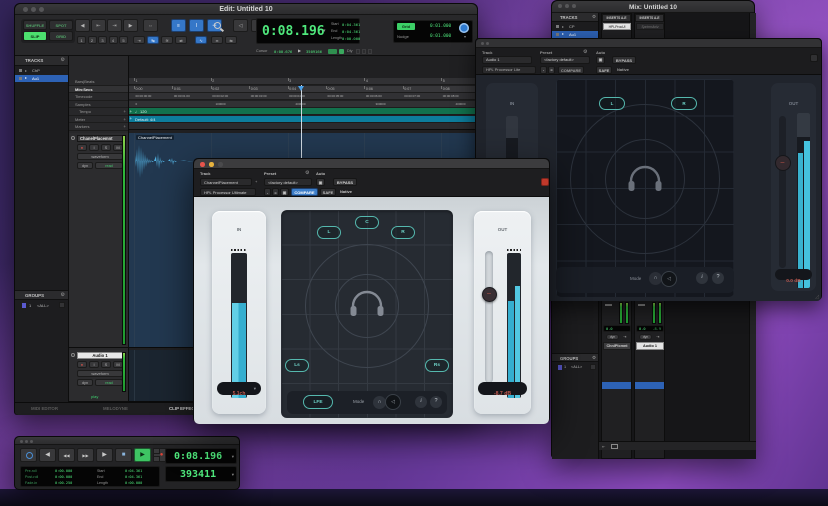  What do you see at coordinates (61, 36) in the screenshot?
I see `edit-mode-grid-button: GRID` at bounding box center [61, 36].